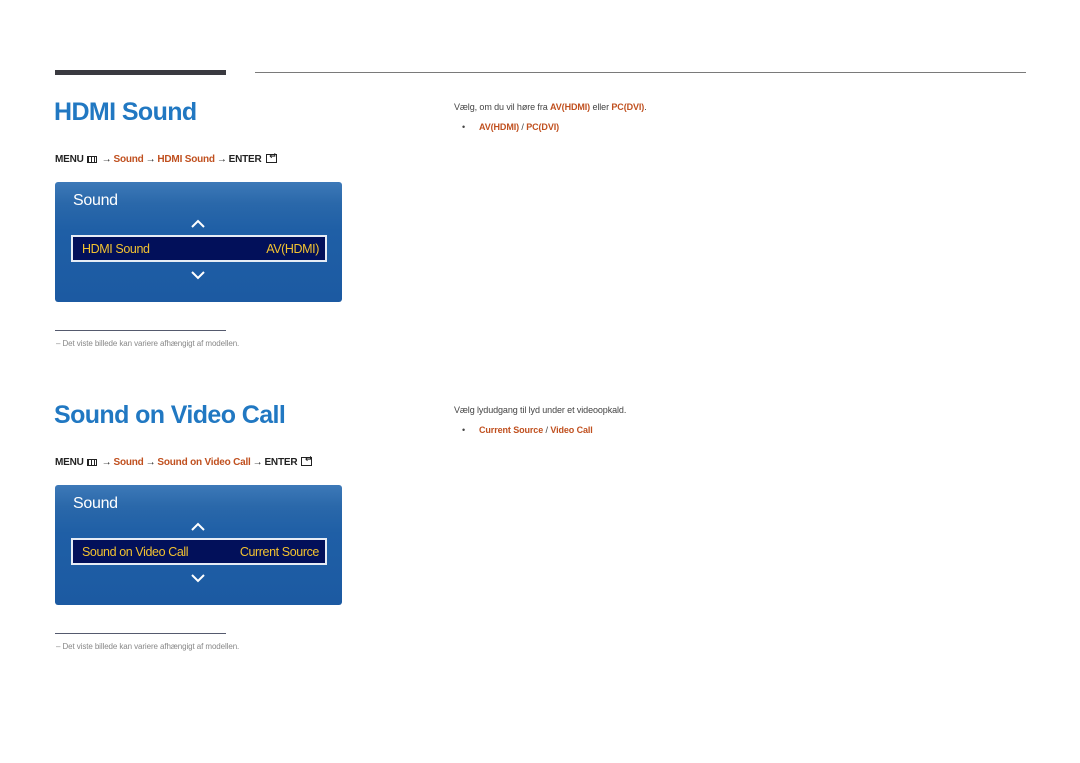  I want to click on menu-path-sound-on-video-call: MENU → Sound → Sound on Video Call → ENTER, so click(184, 461).